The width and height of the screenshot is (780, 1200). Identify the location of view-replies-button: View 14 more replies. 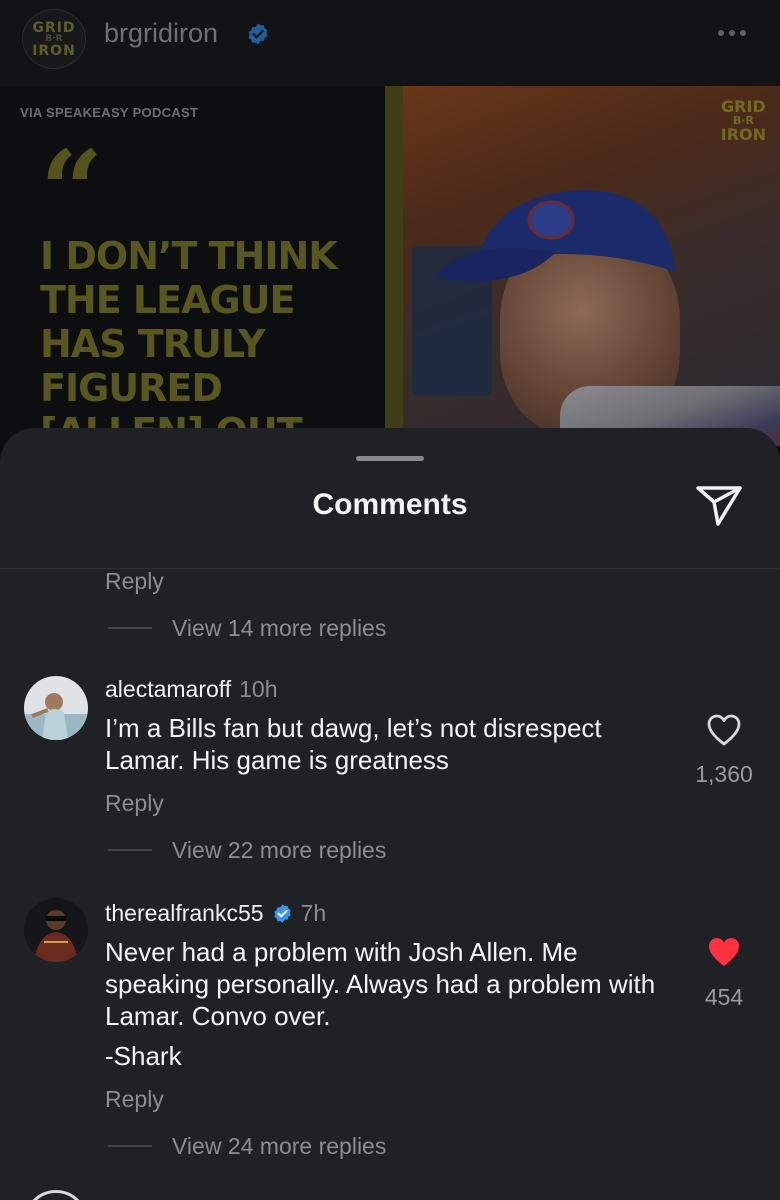
(247, 628).